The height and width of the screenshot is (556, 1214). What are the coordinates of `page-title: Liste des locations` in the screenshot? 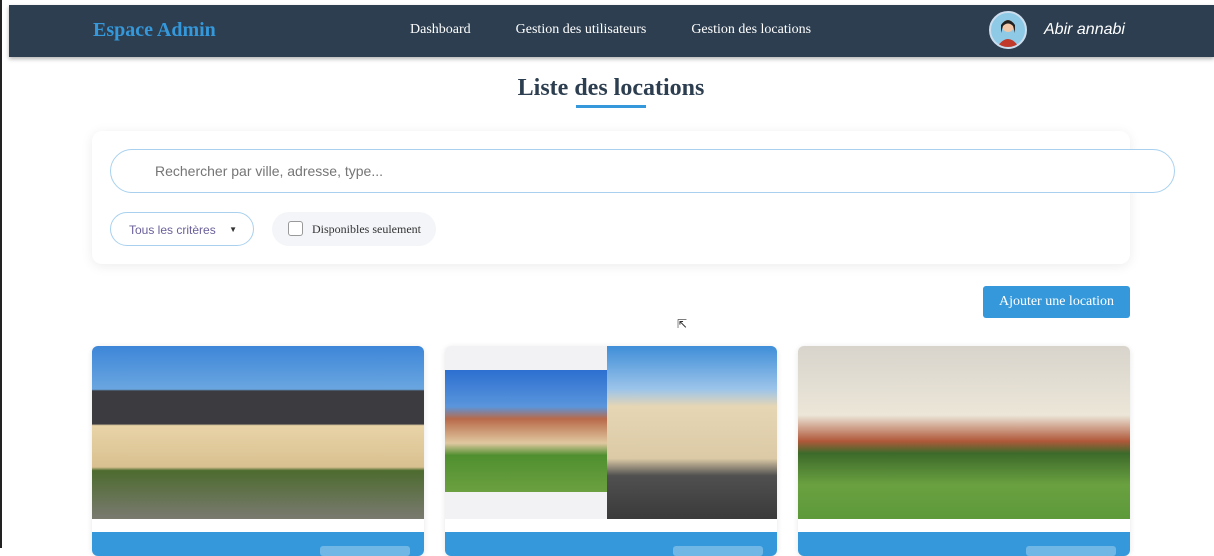 It's located at (611, 88).